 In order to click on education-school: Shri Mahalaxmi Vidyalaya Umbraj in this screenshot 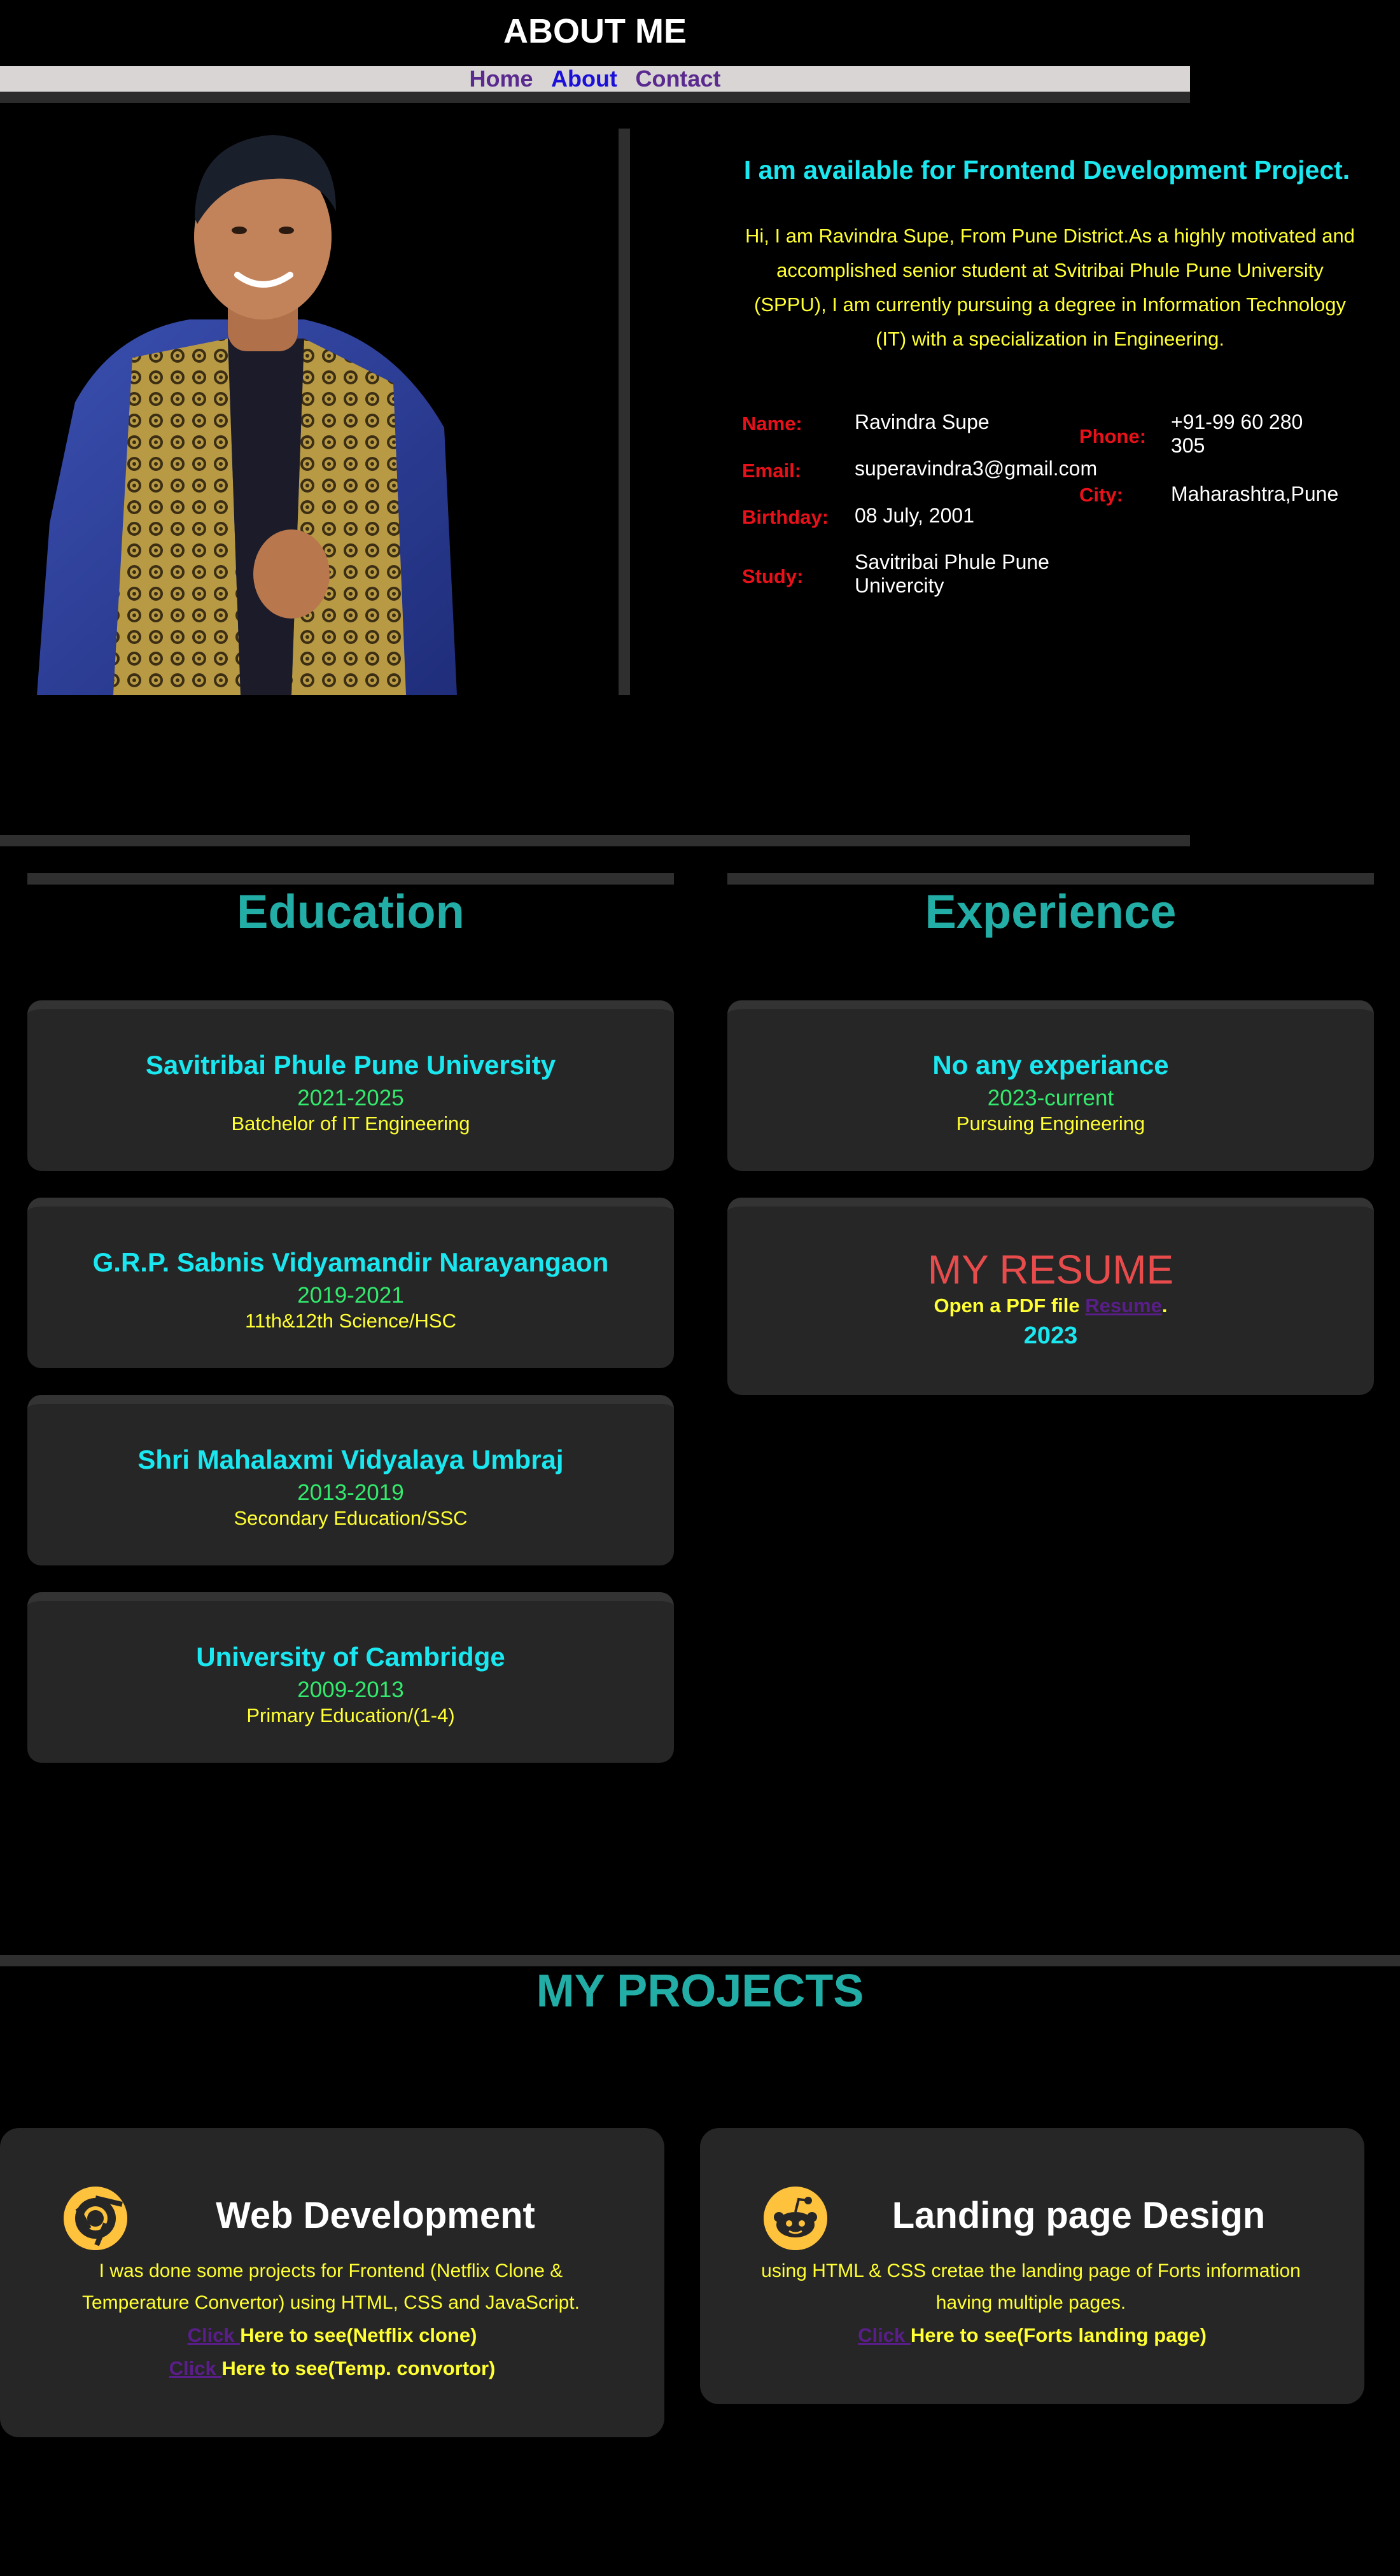, I will do `click(350, 1459)`.